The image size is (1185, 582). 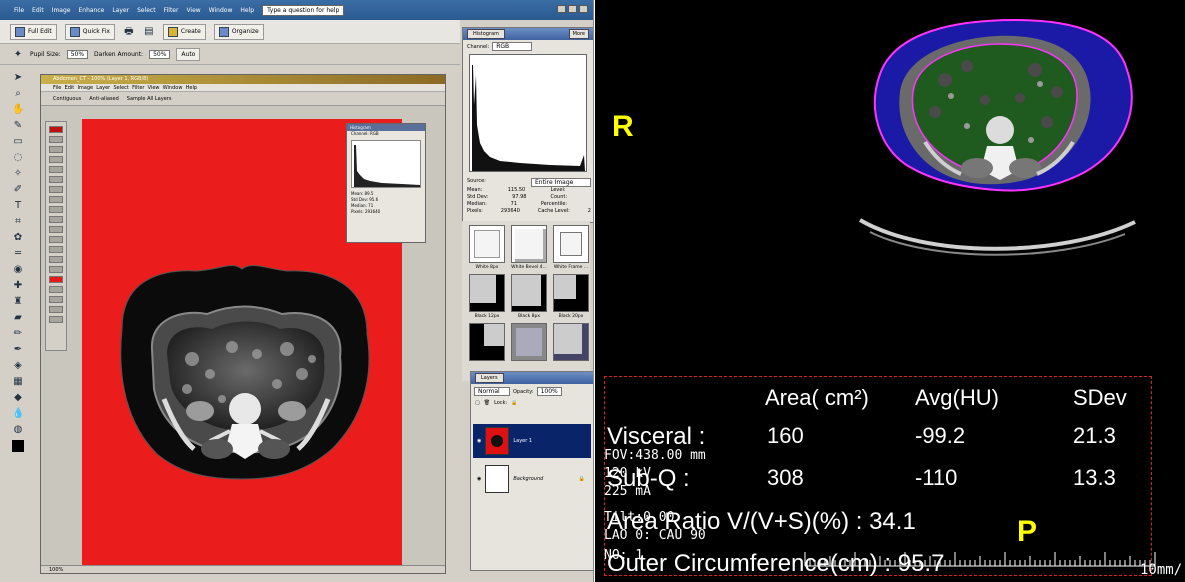 What do you see at coordinates (571, 296) in the screenshot?
I see `style-black-20px: Black 20px` at bounding box center [571, 296].